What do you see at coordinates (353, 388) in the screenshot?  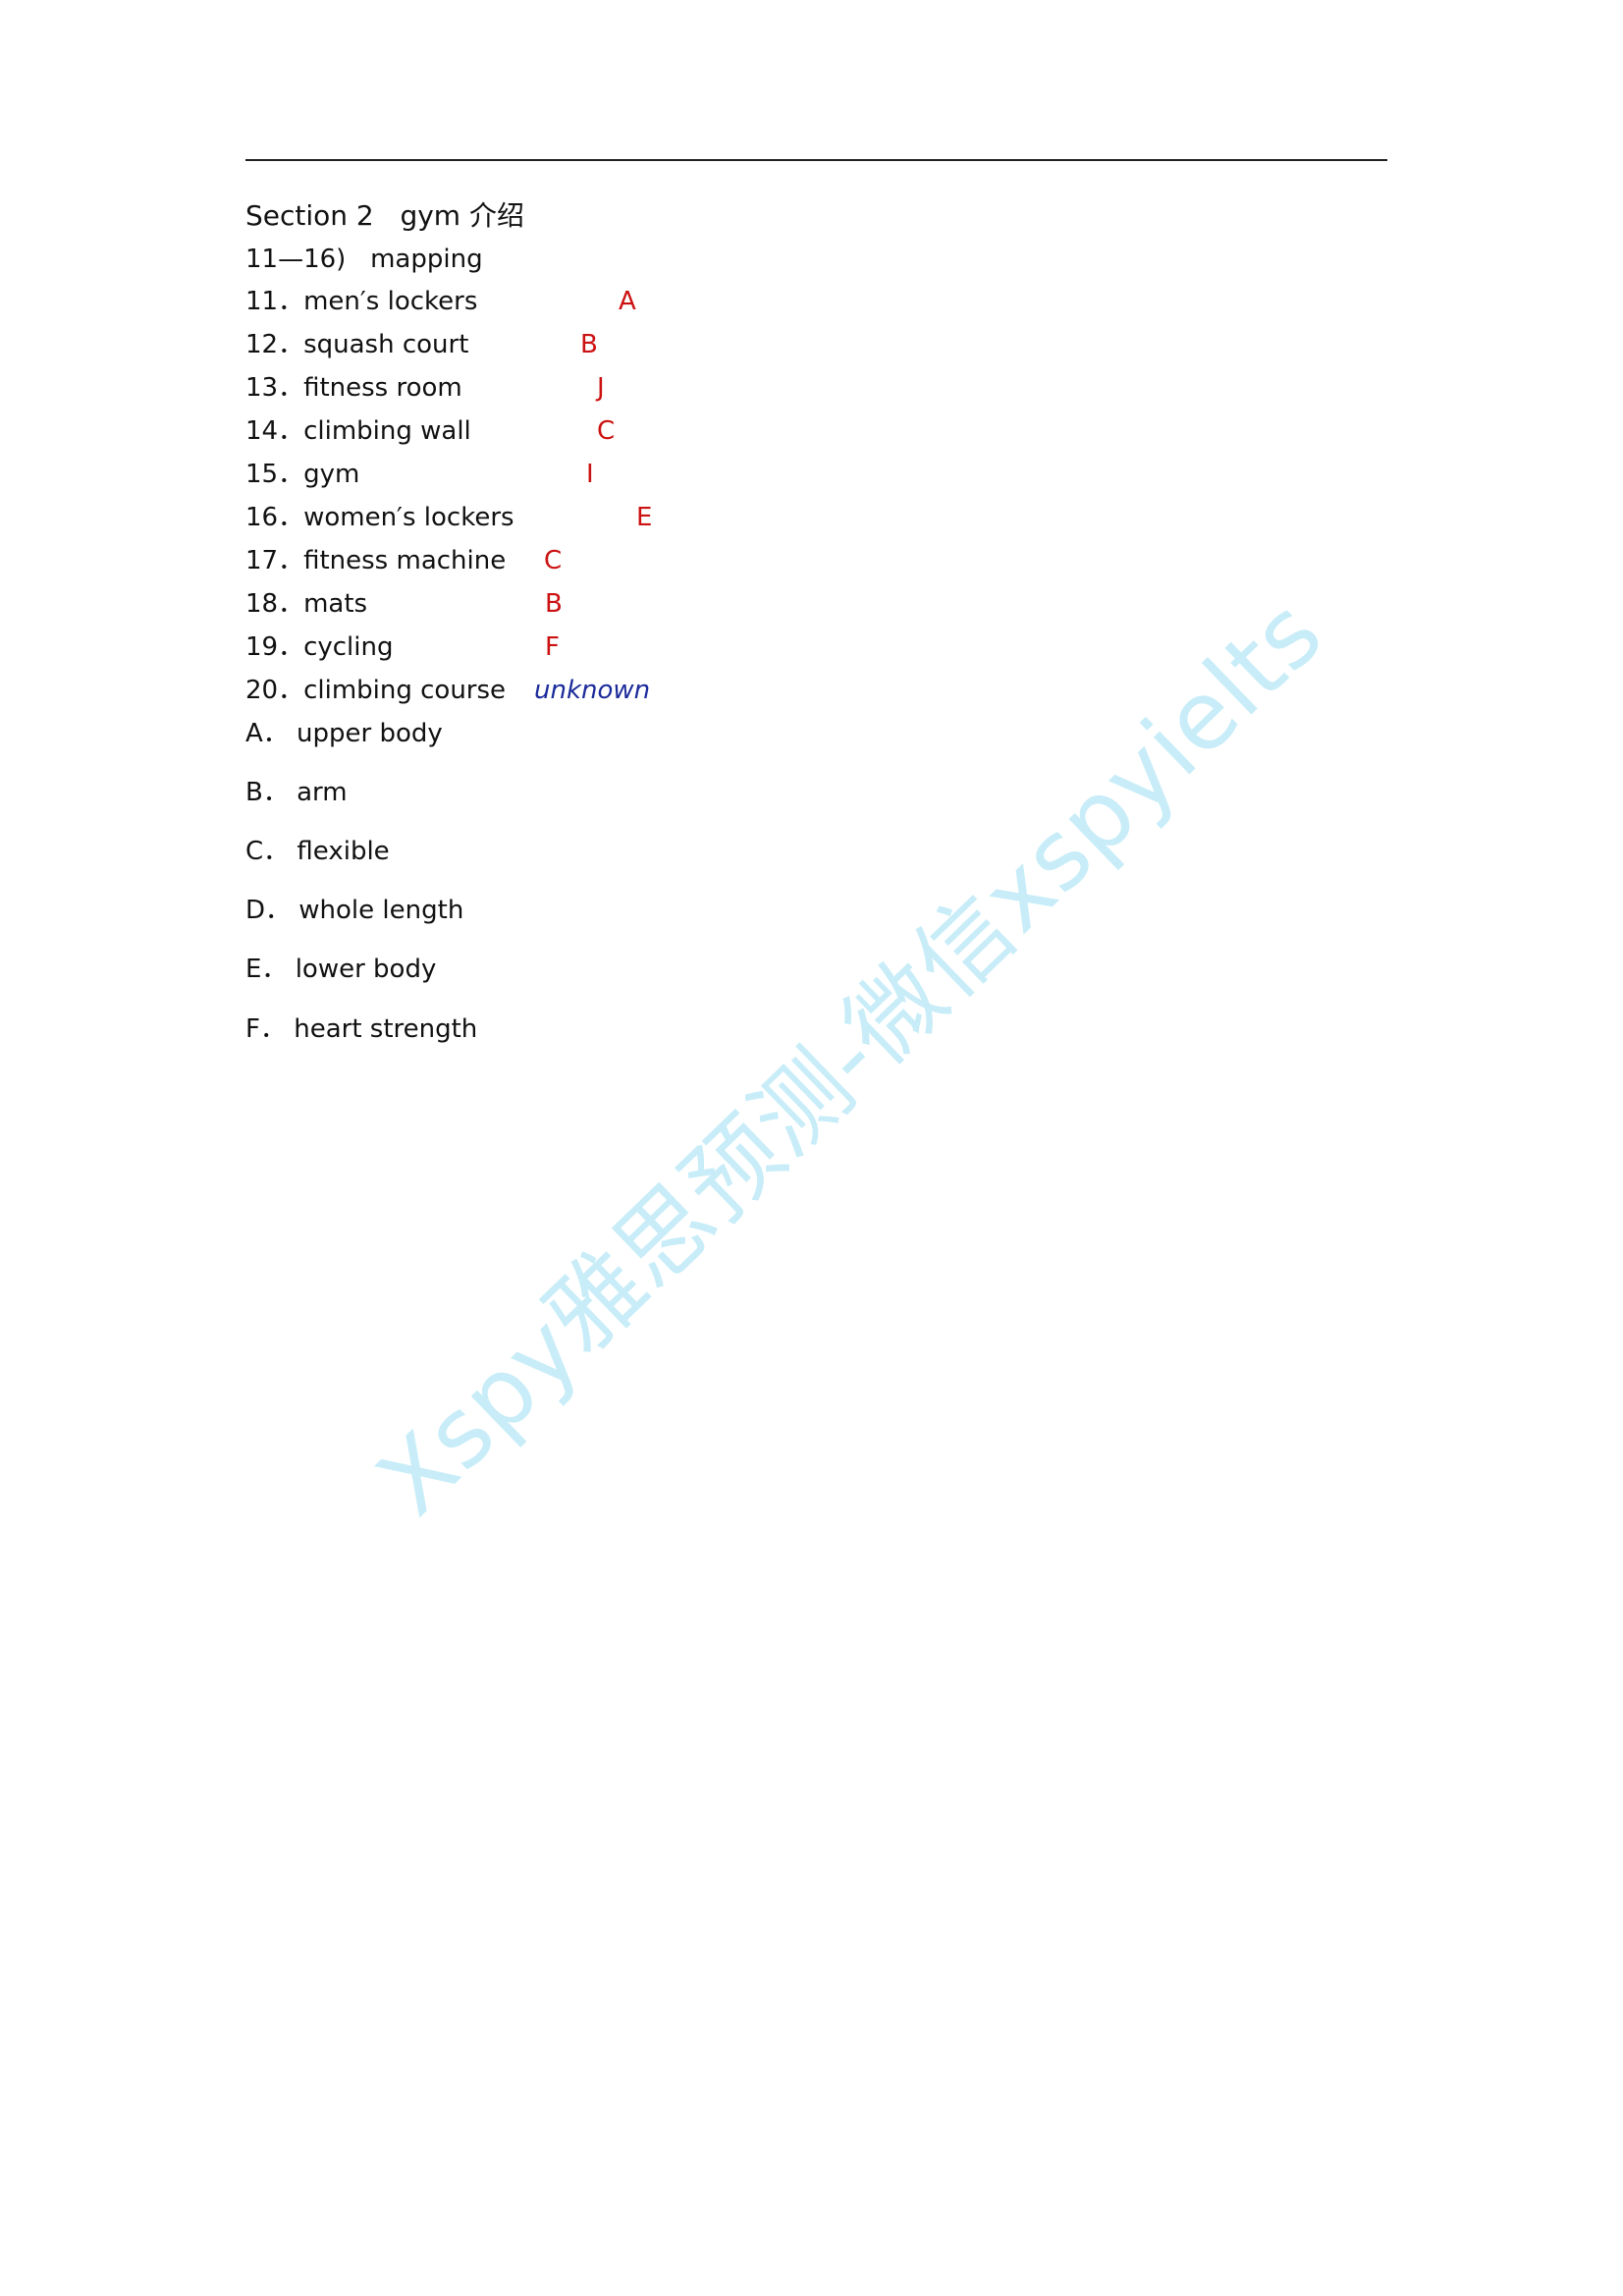 I see `question-label: 13．fitness room` at bounding box center [353, 388].